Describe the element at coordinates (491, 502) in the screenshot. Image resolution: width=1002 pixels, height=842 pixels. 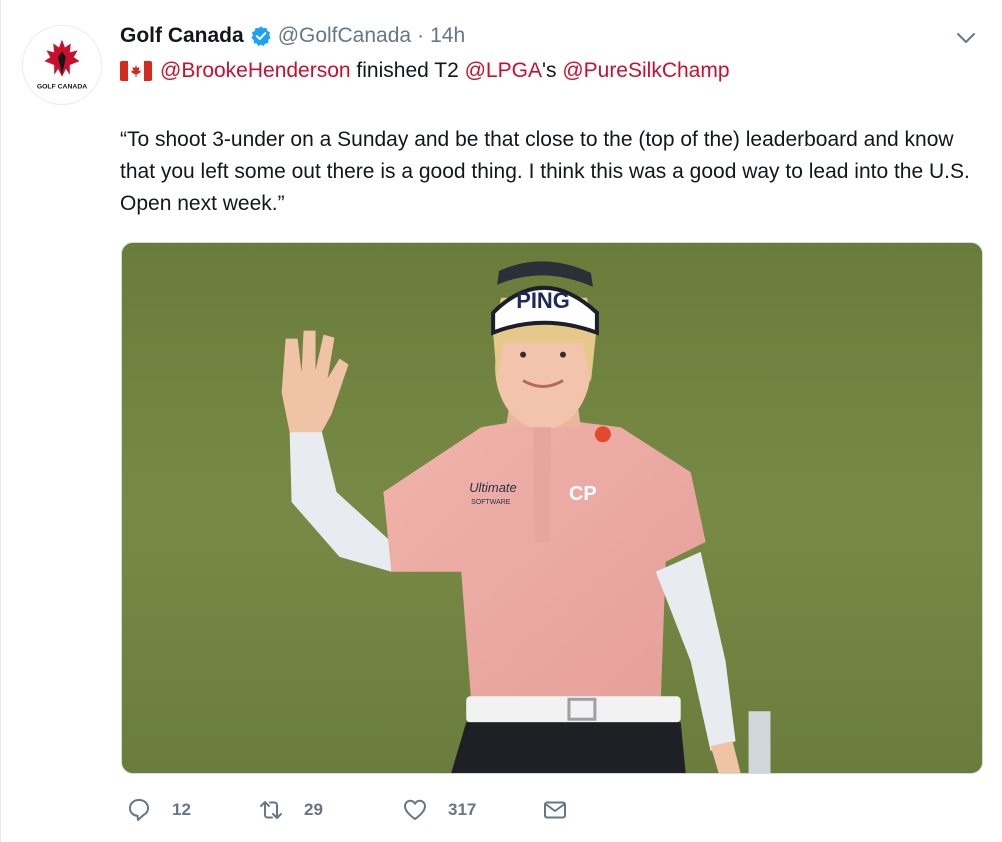
I see `shirt-logo-subtext: SOFTWARE` at that location.